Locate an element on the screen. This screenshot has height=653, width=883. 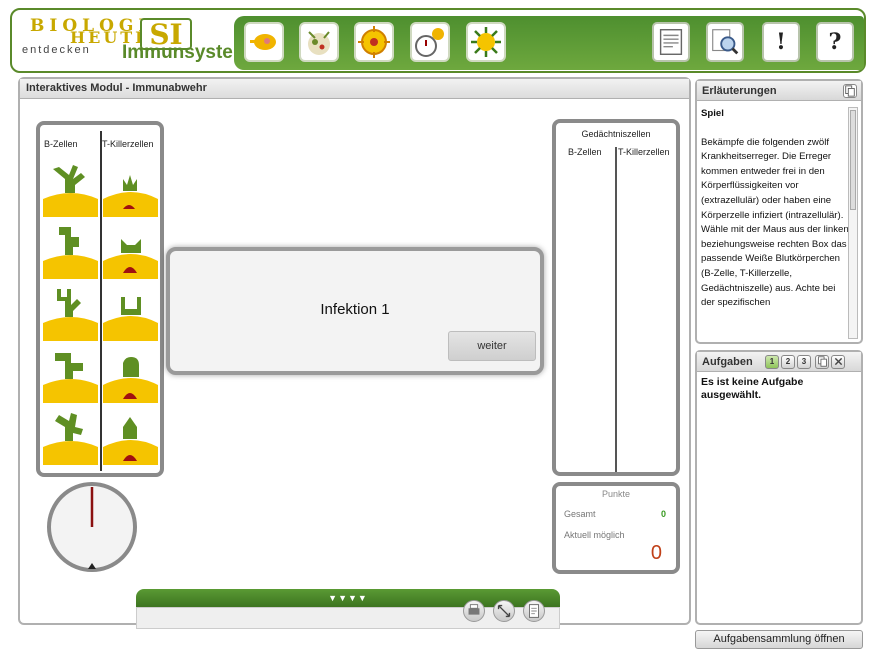
printer-icon is located at coordinates (474, 609).